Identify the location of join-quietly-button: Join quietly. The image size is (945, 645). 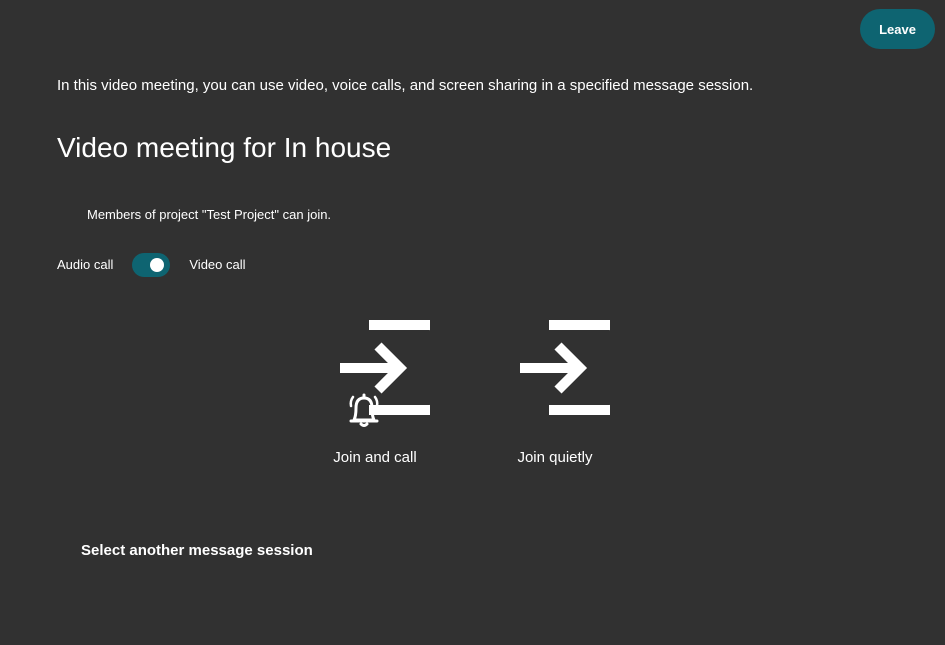
(555, 394).